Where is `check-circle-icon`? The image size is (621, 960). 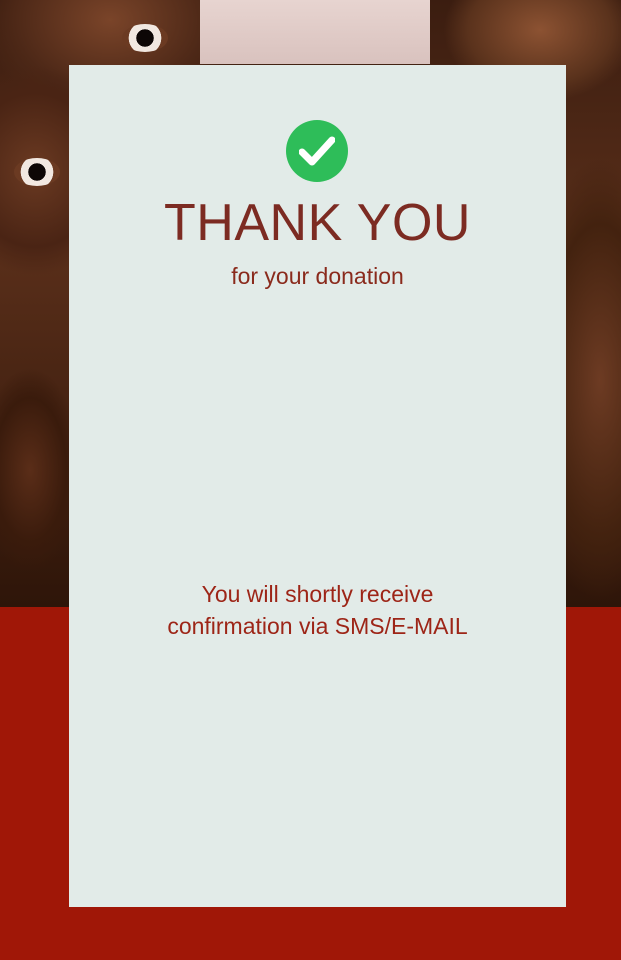
check-circle-icon is located at coordinates (317, 151).